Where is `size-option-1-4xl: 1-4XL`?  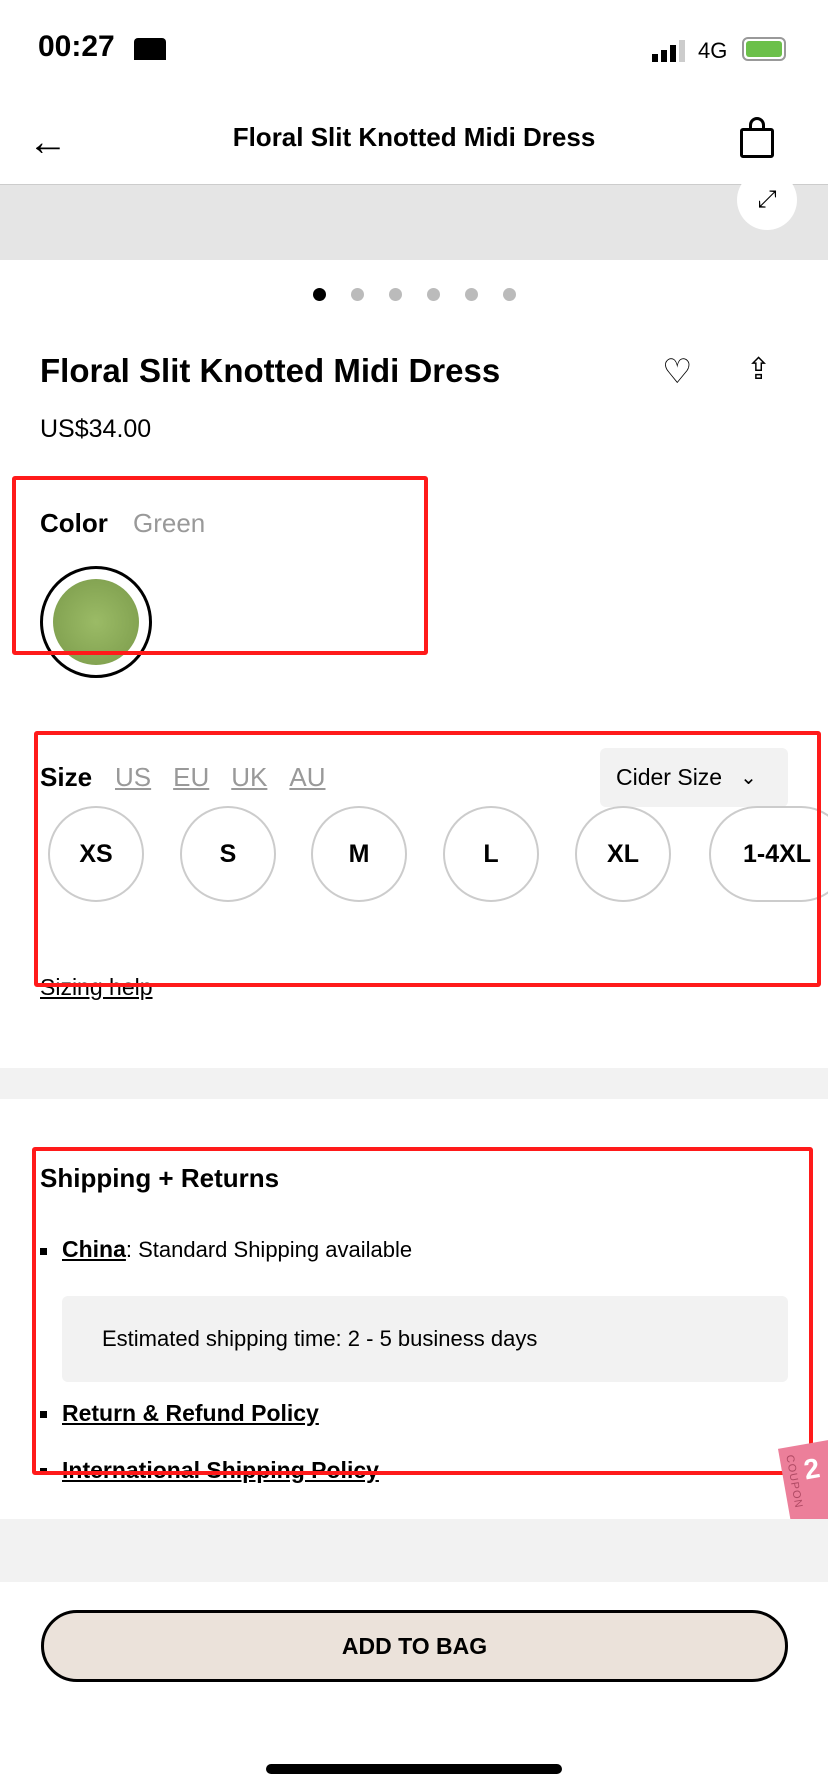 size-option-1-4xl: 1-4XL is located at coordinates (768, 854).